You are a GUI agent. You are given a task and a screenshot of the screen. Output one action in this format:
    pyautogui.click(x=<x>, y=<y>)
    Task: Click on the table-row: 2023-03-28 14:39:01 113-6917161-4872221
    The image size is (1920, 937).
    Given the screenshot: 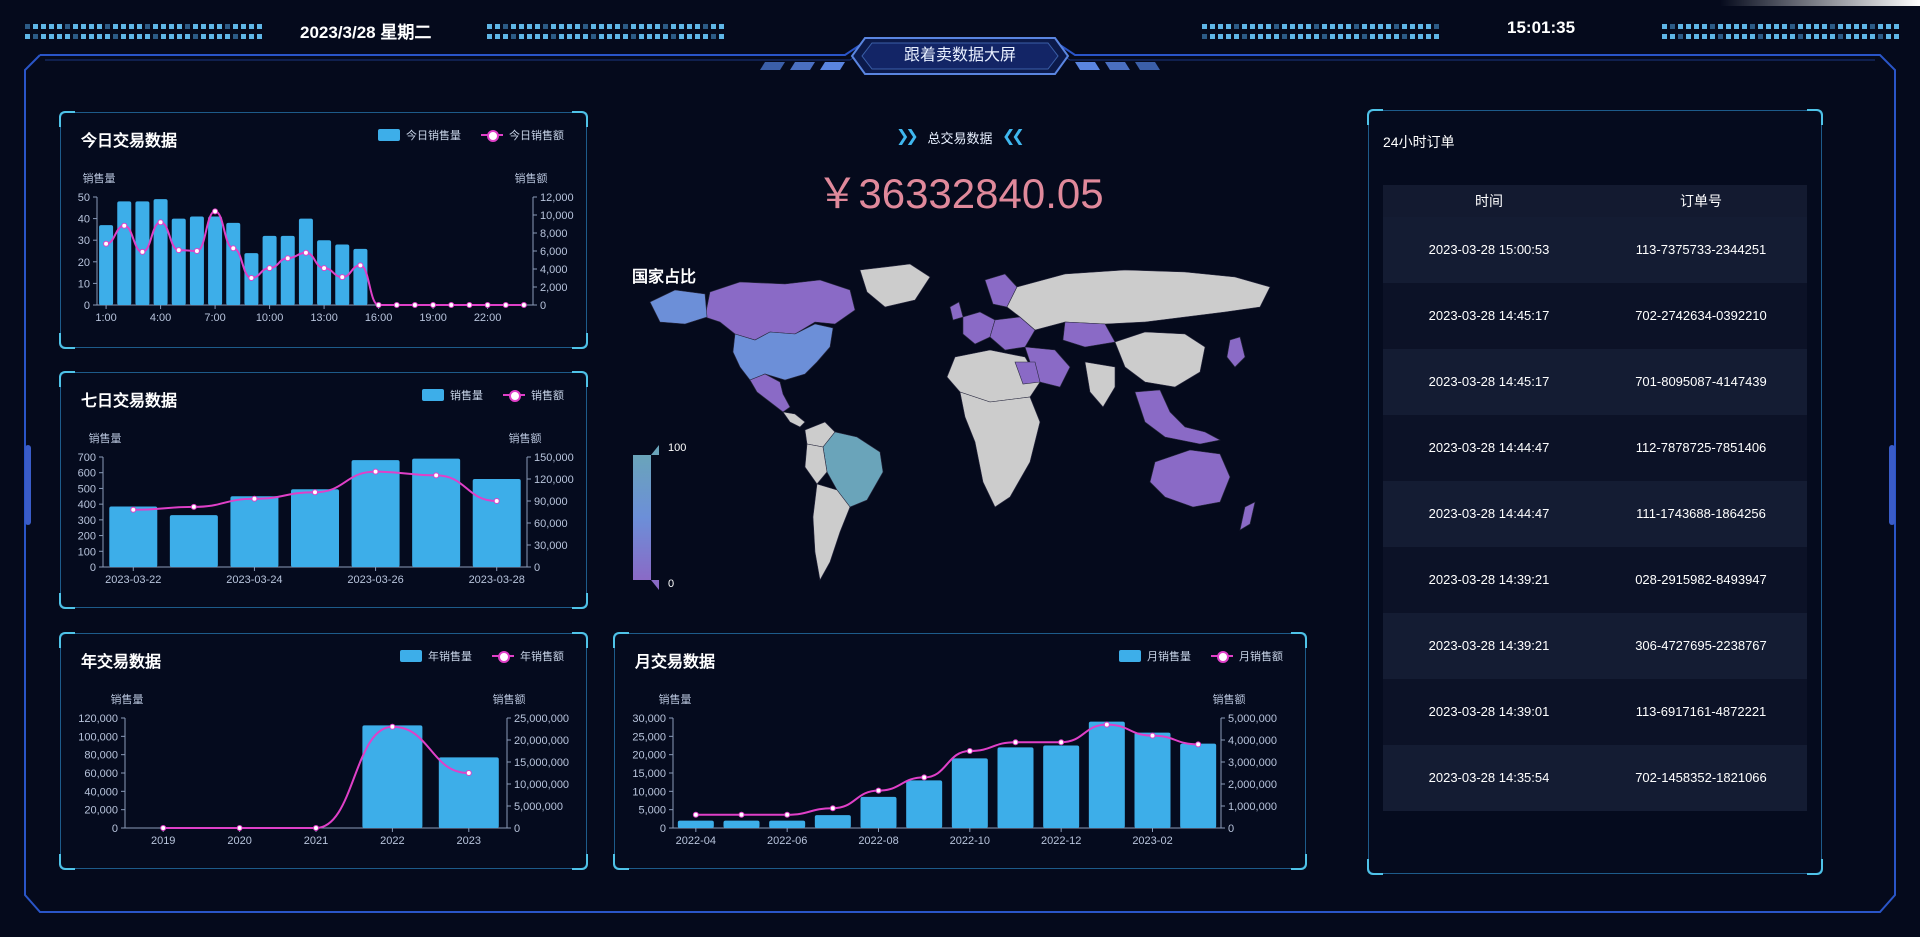 What is the action you would take?
    pyautogui.click(x=1595, y=712)
    